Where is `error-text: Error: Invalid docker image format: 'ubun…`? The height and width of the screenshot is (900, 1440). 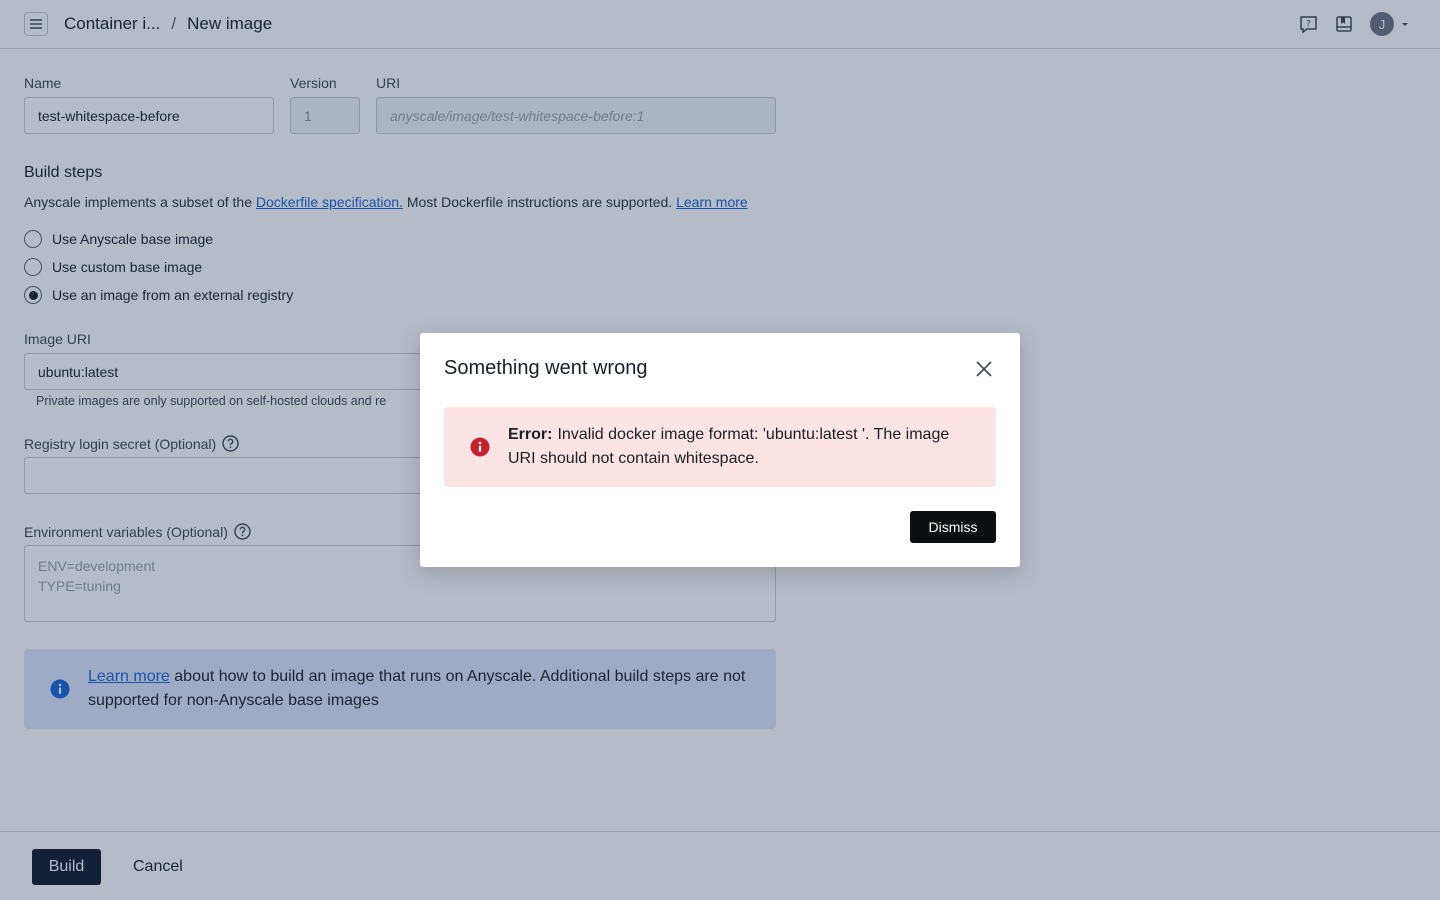 error-text: Error: Invalid docker image format: 'ubun… is located at coordinates (738, 447).